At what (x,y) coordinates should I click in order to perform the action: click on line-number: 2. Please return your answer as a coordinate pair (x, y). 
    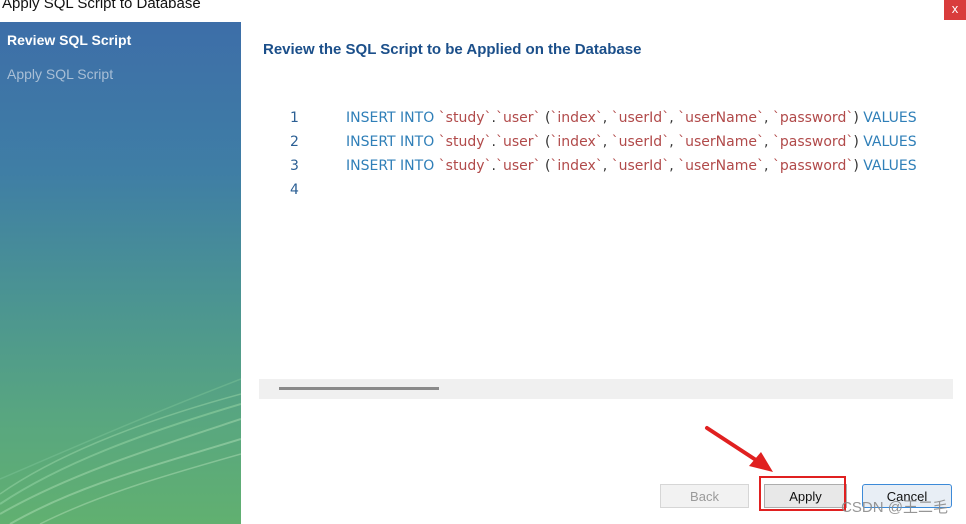
    Looking at the image, I should click on (294, 142).